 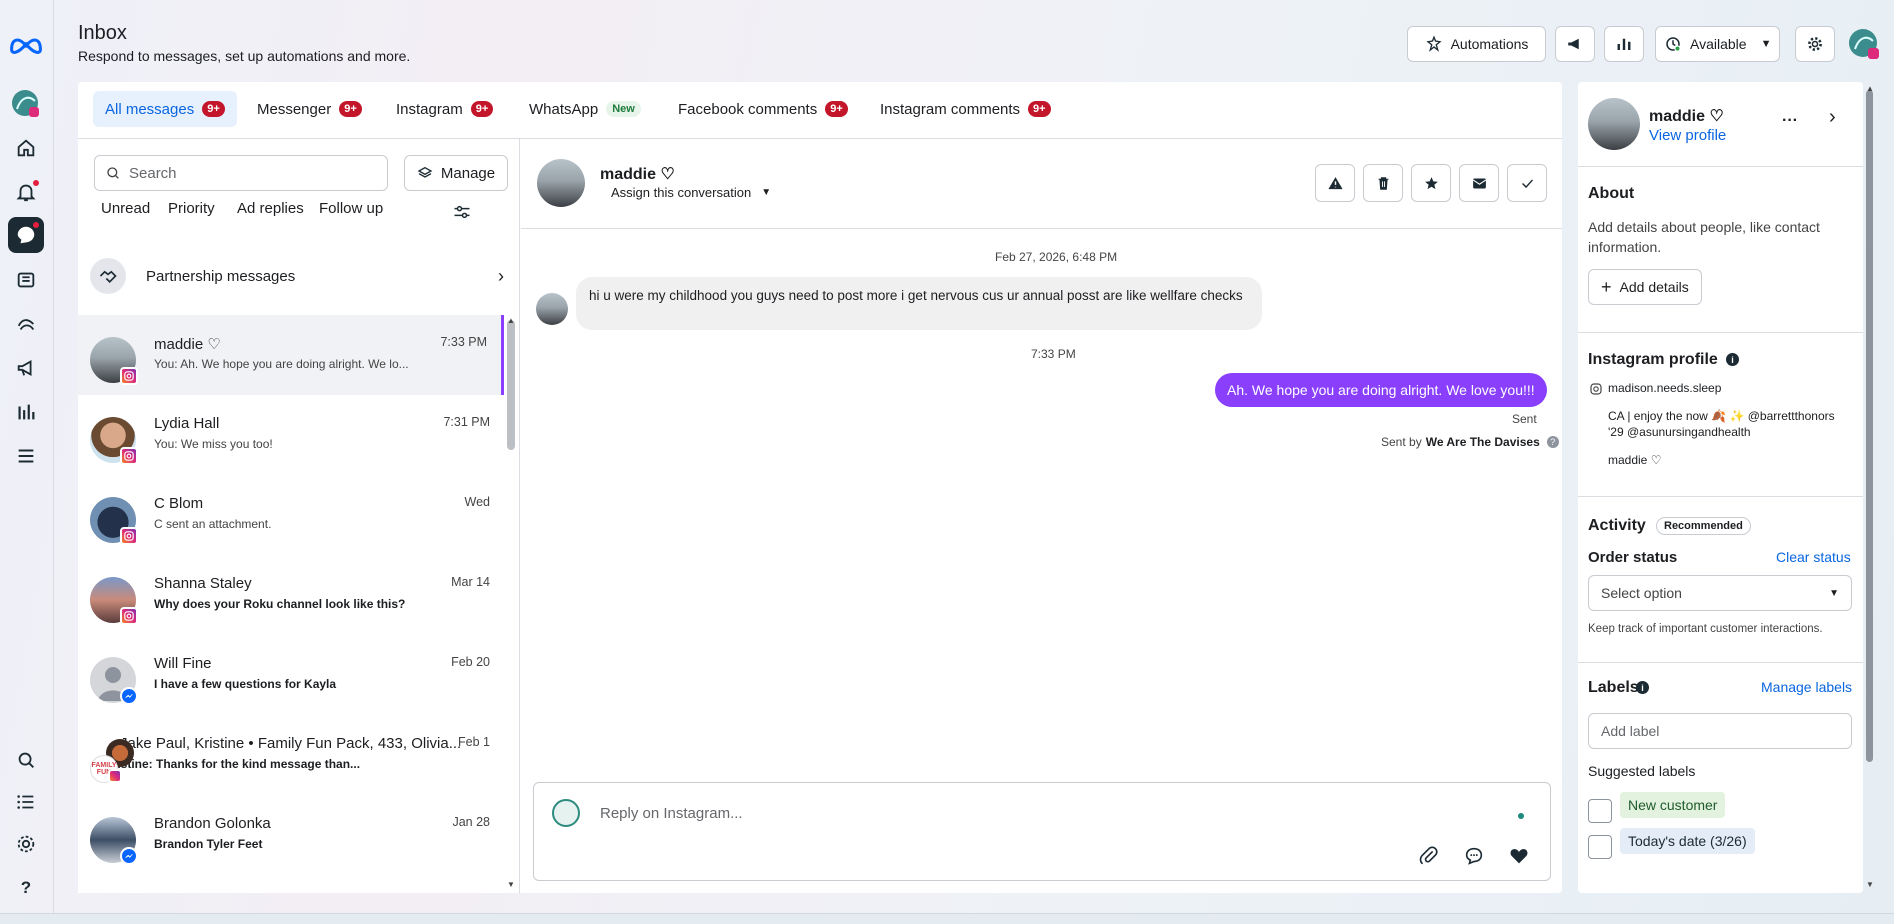 What do you see at coordinates (221, 276) in the screenshot?
I see `partnership-label: Partnership messages` at bounding box center [221, 276].